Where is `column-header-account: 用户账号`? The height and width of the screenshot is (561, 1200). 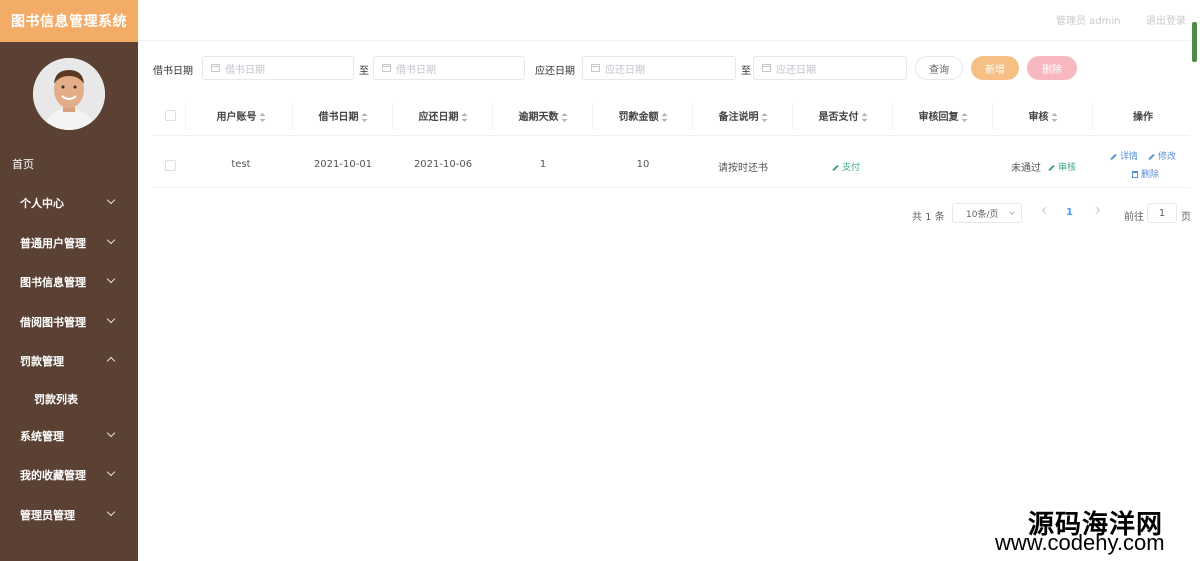 column-header-account: 用户账号 is located at coordinates (241, 115).